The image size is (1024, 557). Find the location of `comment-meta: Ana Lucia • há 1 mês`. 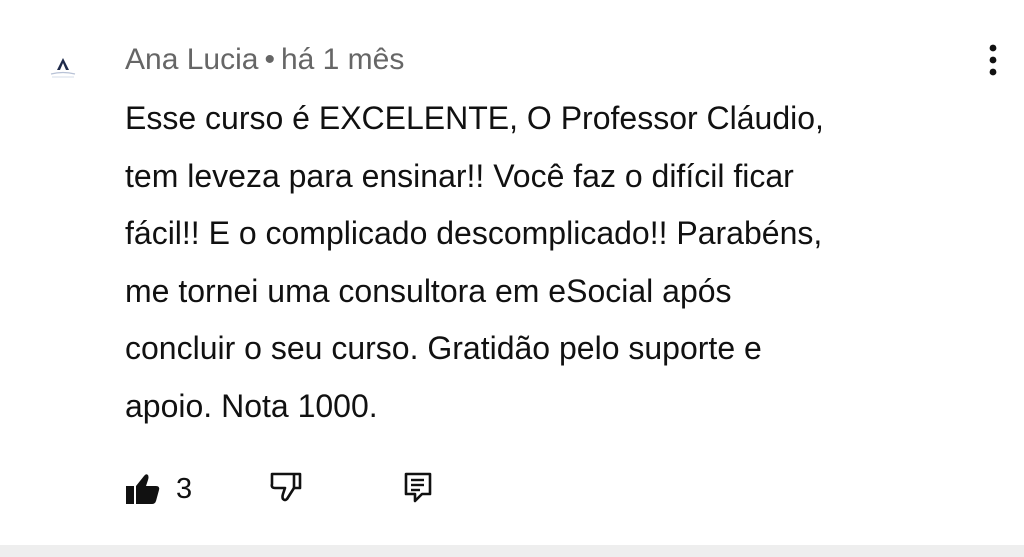

comment-meta: Ana Lucia • há 1 mês is located at coordinates (264, 60).